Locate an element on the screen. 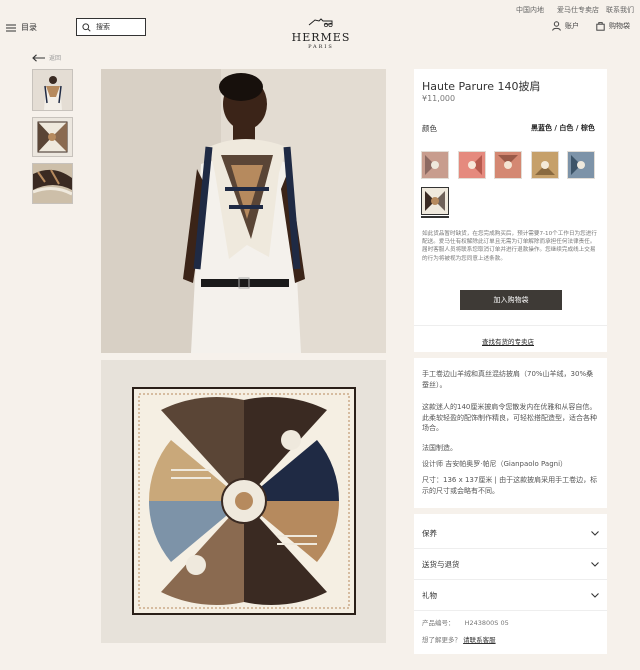  logo-city: PARIS is located at coordinates (321, 47).